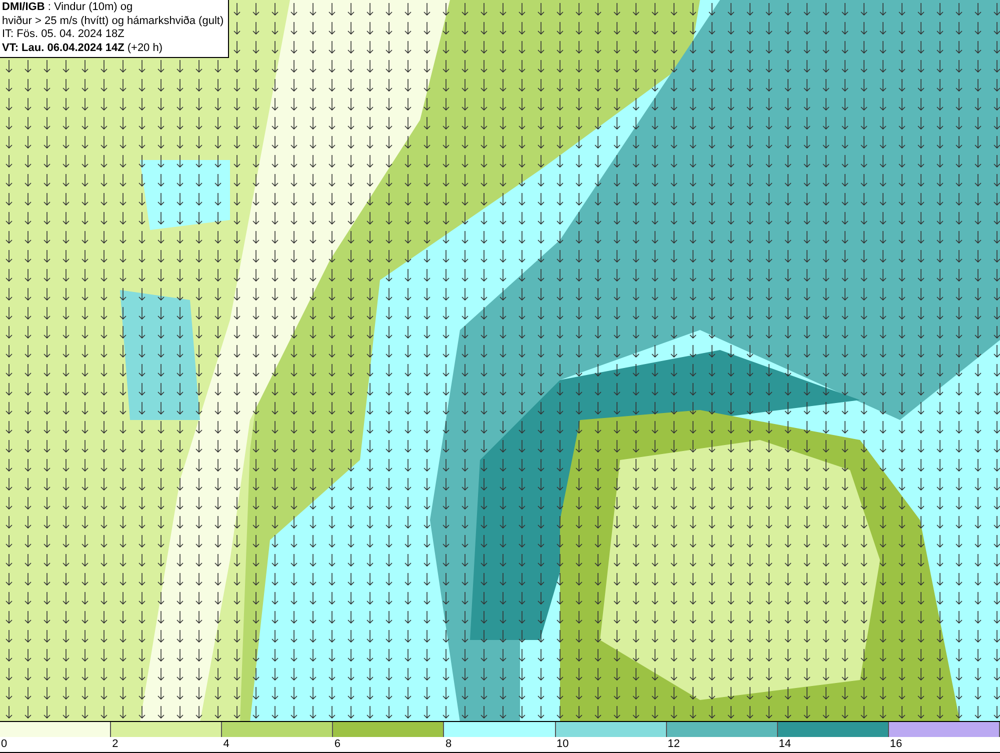 Image resolution: width=1000 pixels, height=753 pixels. What do you see at coordinates (83, 48) in the screenshot?
I see `info-text: VT: Lau. 06.04.2024 14Z (+20 h)` at bounding box center [83, 48].